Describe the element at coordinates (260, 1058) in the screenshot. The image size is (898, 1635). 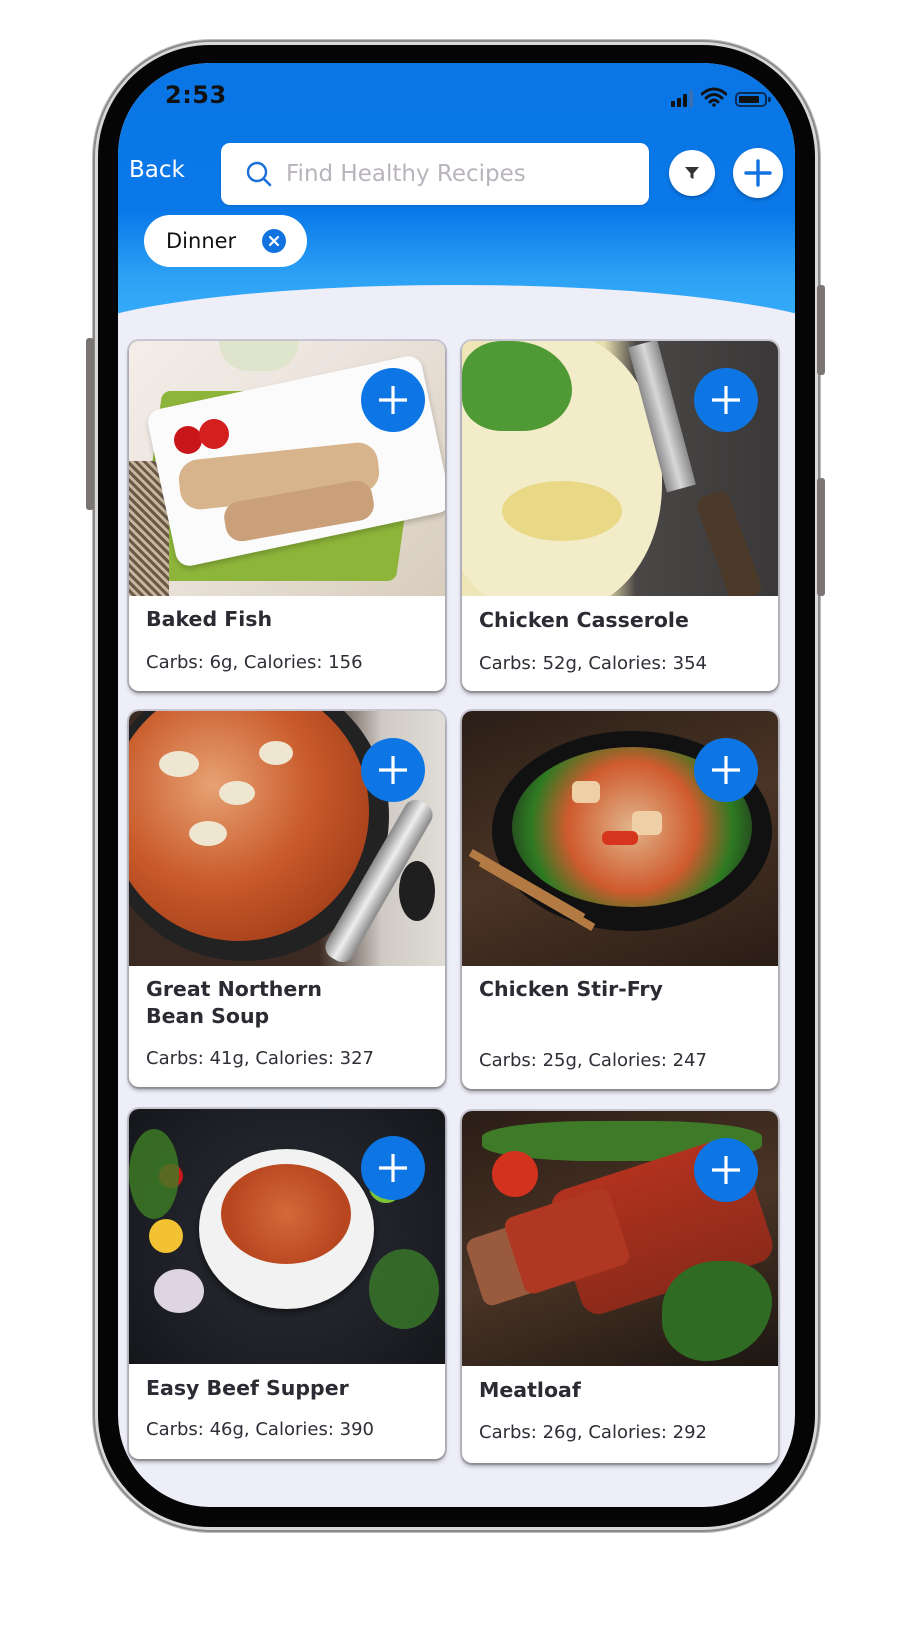
I see `recipe-nutrition: Carbs: 41g, Calories: 327` at that location.